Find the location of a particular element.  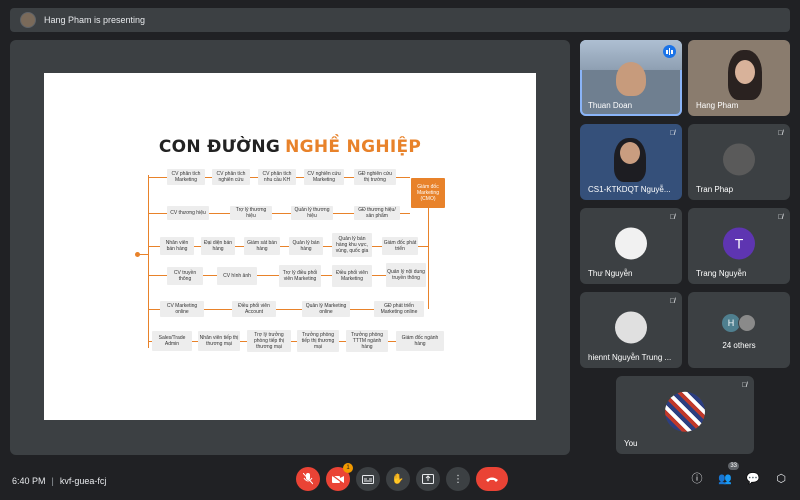

diagram-box: Giám đốc phát triển is located at coordinates (400, 246).